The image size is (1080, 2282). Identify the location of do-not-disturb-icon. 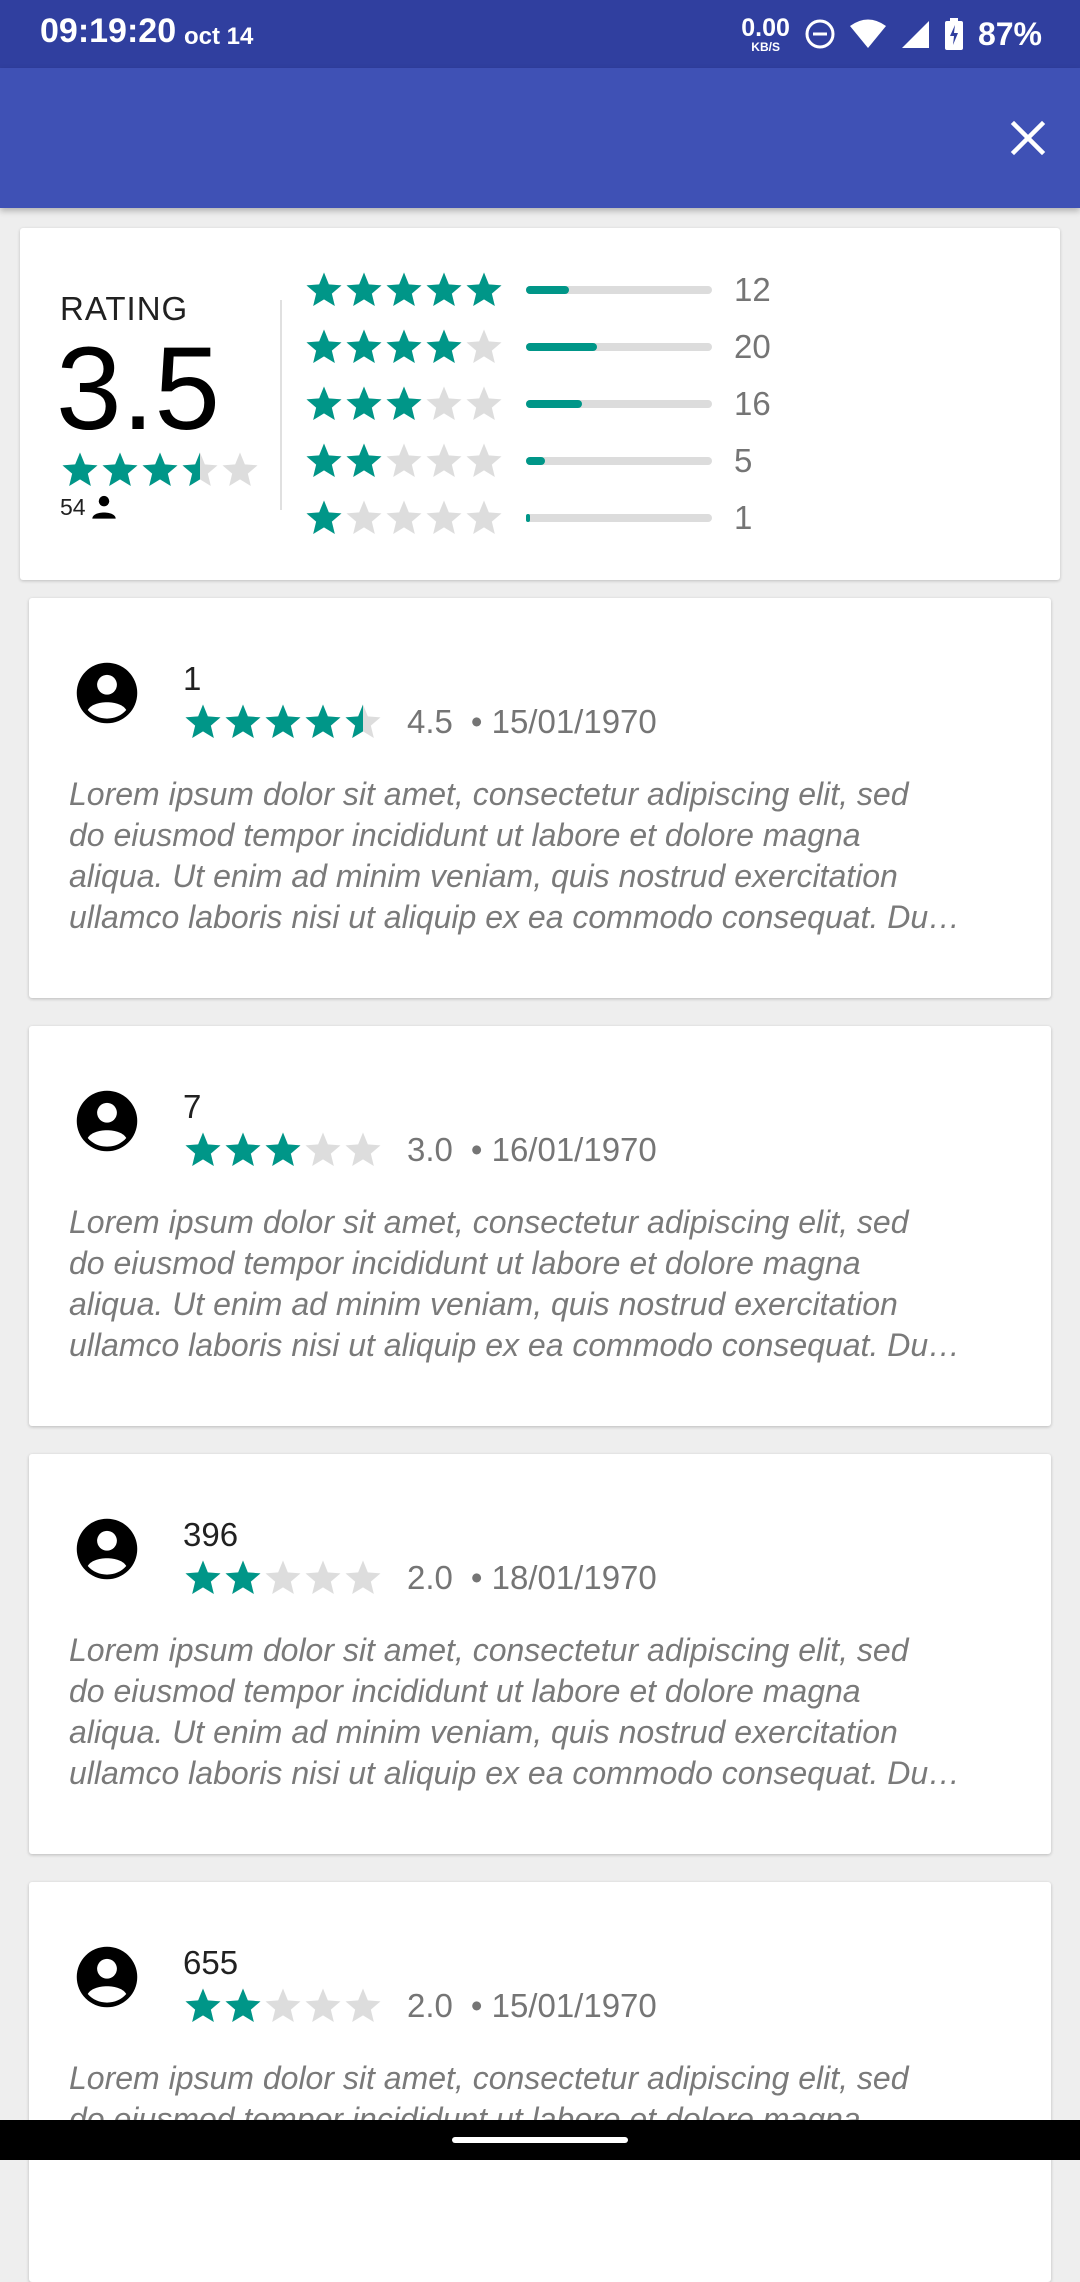
(820, 34).